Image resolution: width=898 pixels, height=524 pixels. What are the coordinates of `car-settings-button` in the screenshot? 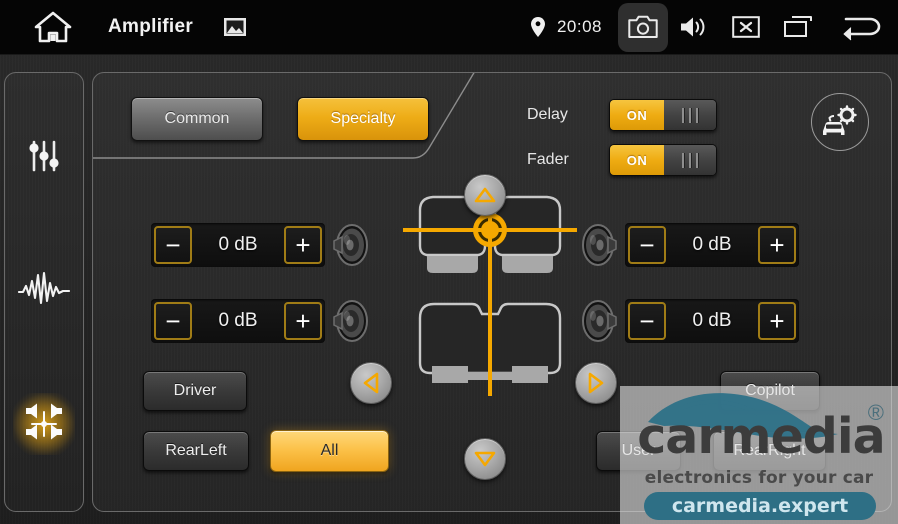 It's located at (840, 122).